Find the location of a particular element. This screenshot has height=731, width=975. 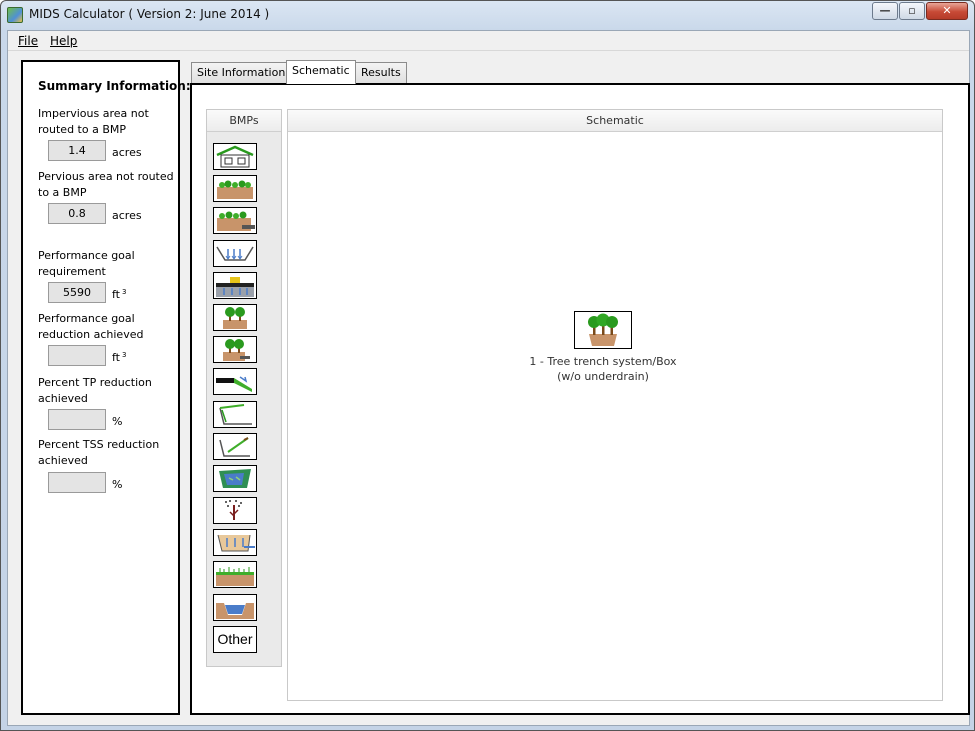

bioretention-underdrain-icon is located at coordinates (235, 221).